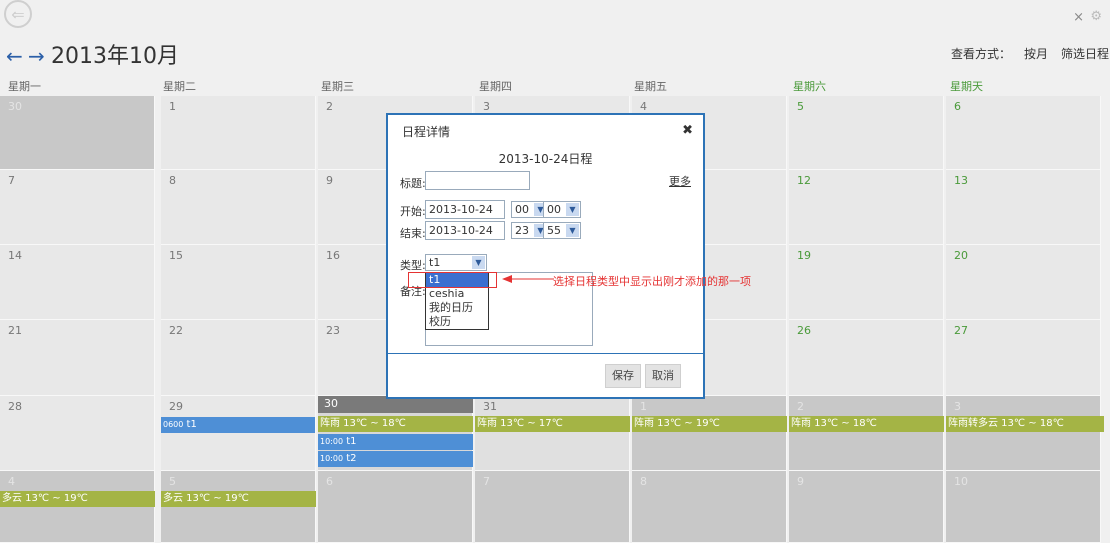 The image size is (1110, 543). Describe the element at coordinates (552, 433) in the screenshot. I see `calendar-cell: 31 阵雨 13℃ ~ 17℃` at that location.